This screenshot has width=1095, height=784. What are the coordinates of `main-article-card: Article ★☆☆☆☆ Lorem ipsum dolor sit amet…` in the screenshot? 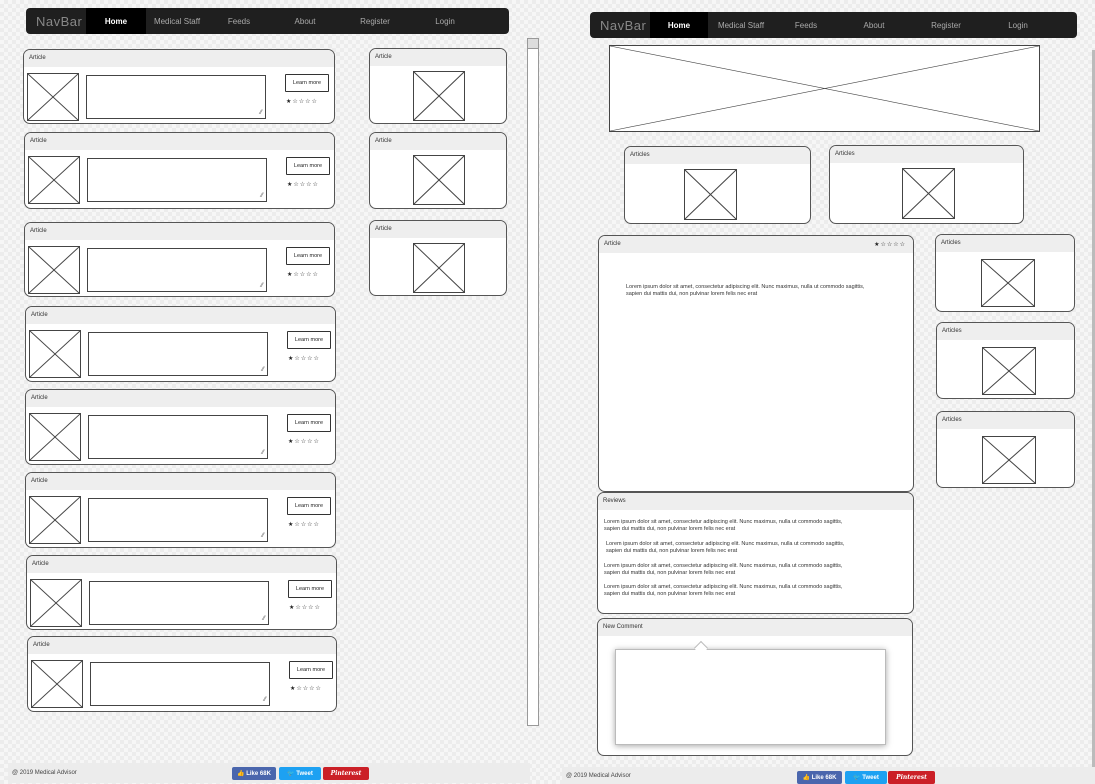 It's located at (756, 363).